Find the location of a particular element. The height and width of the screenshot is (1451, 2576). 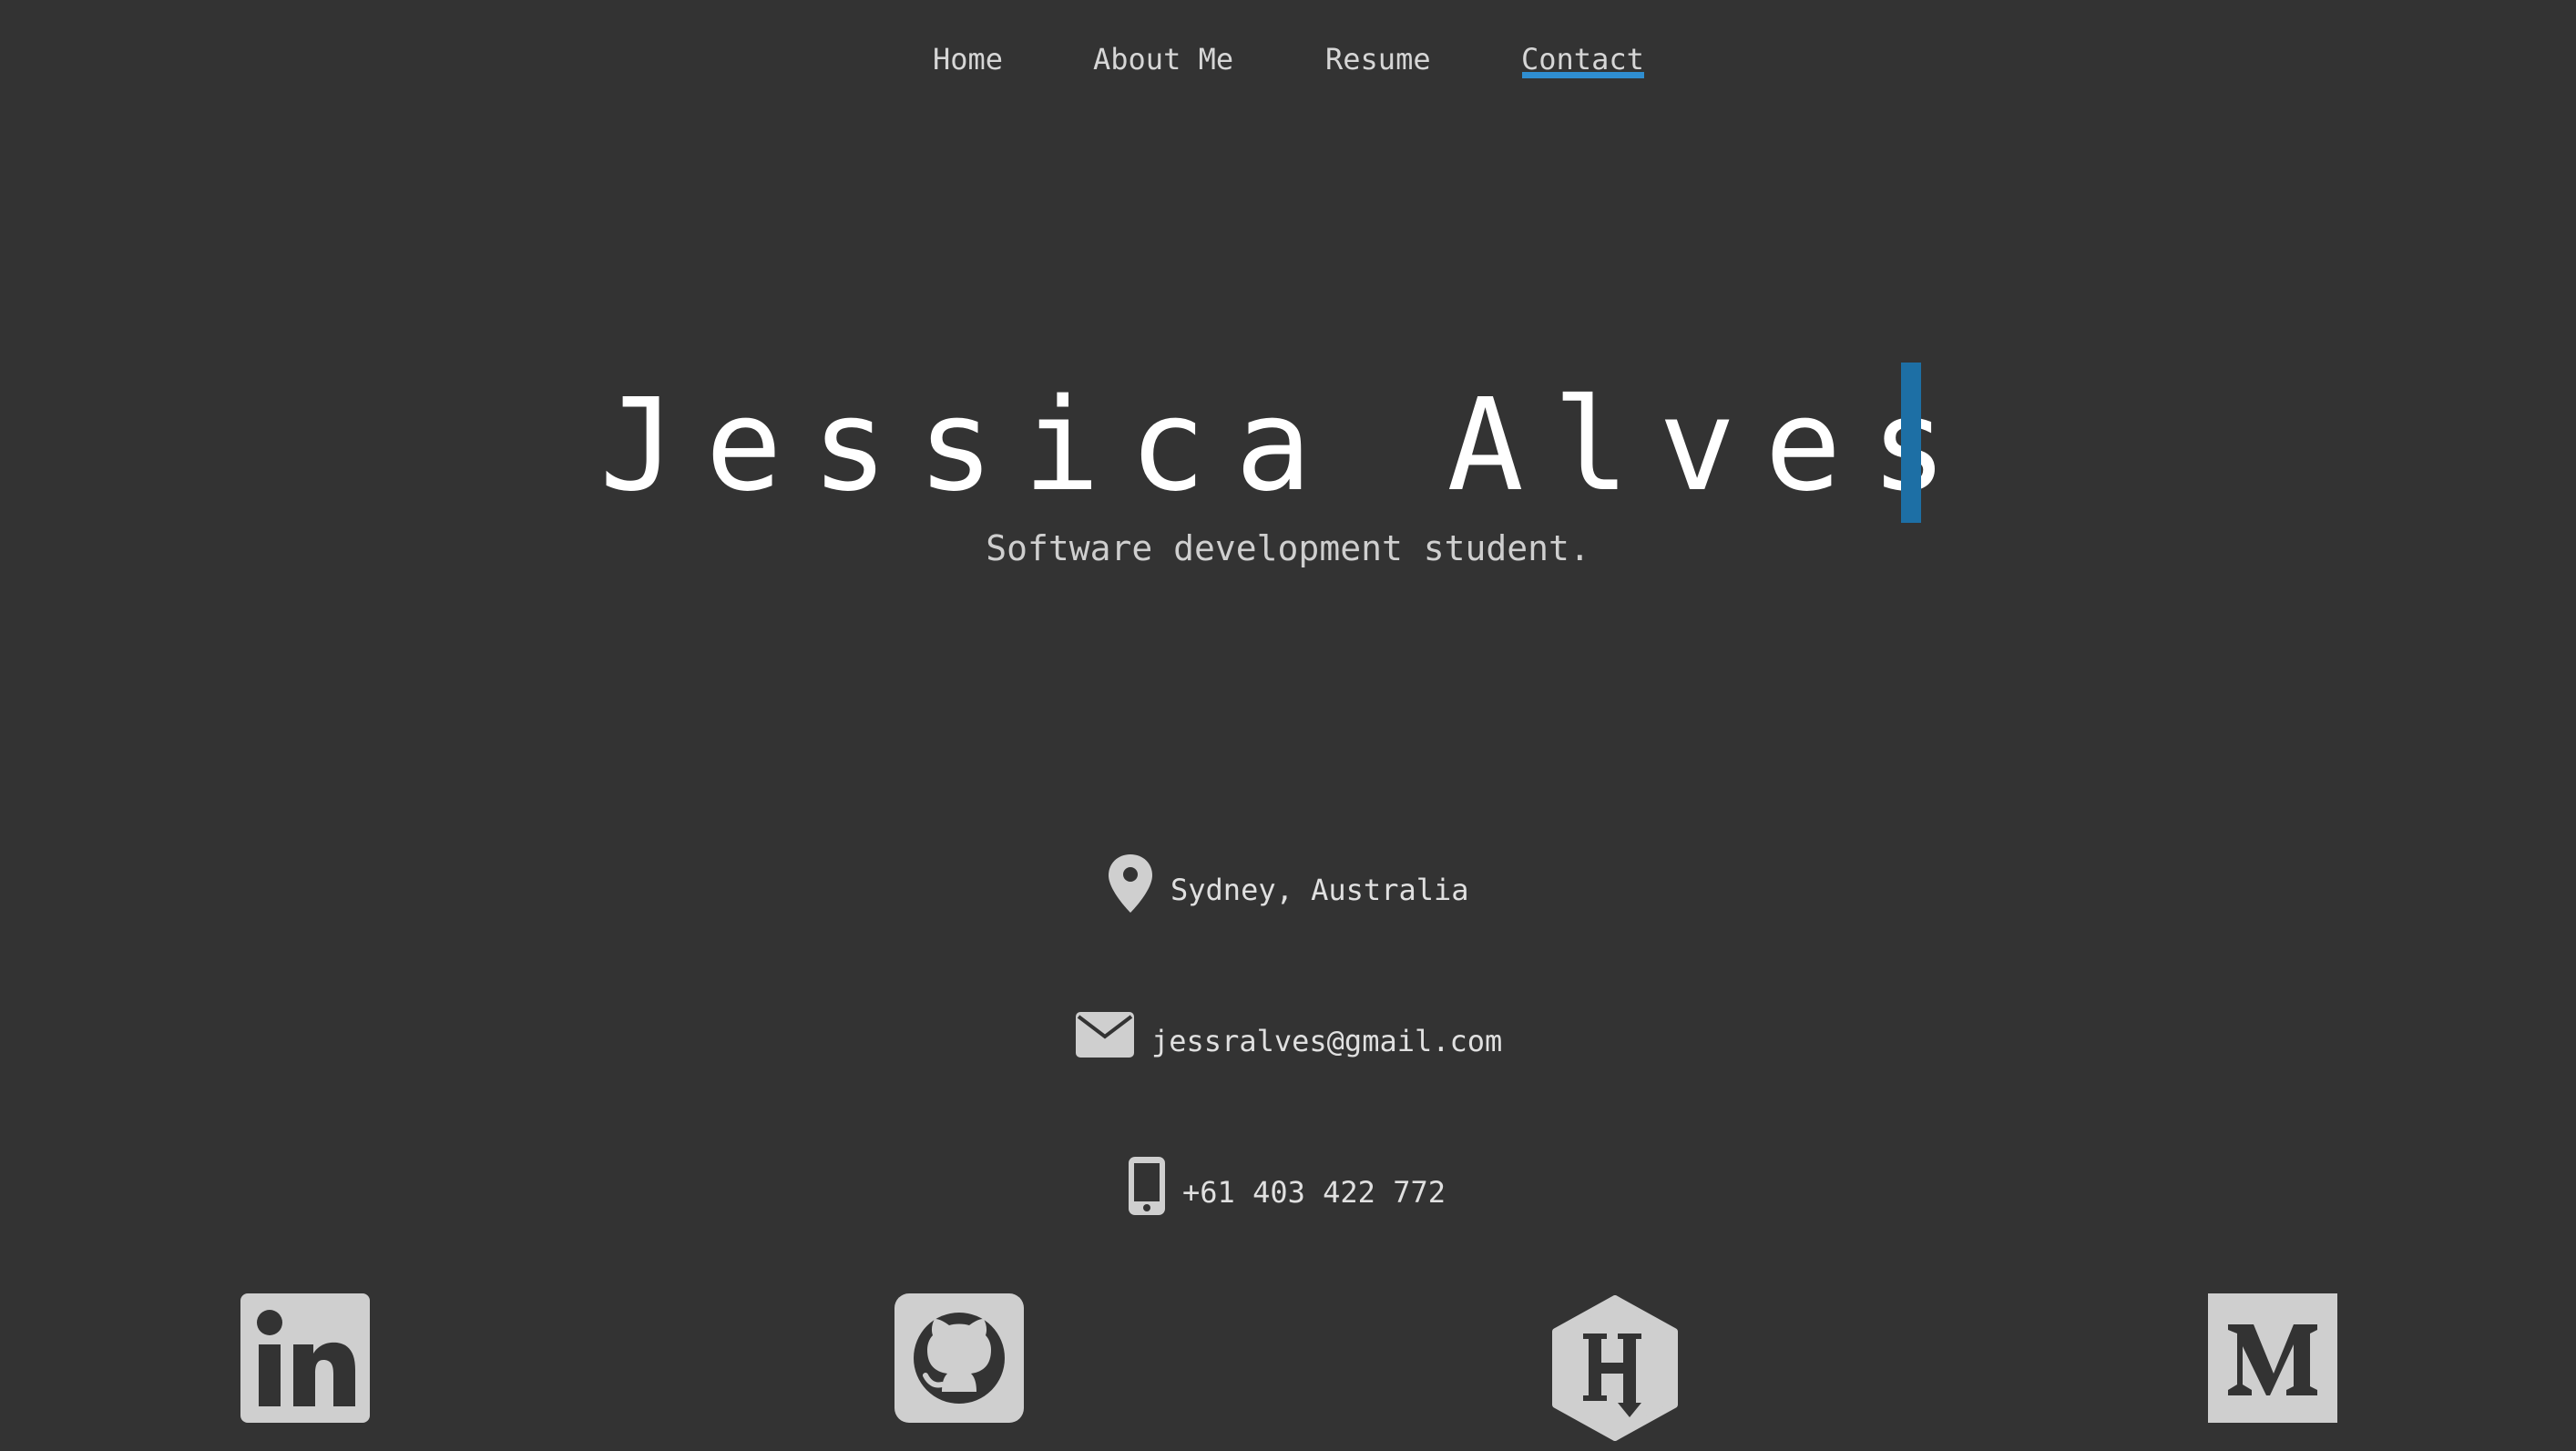

linkedin-icon is located at coordinates (305, 1358).